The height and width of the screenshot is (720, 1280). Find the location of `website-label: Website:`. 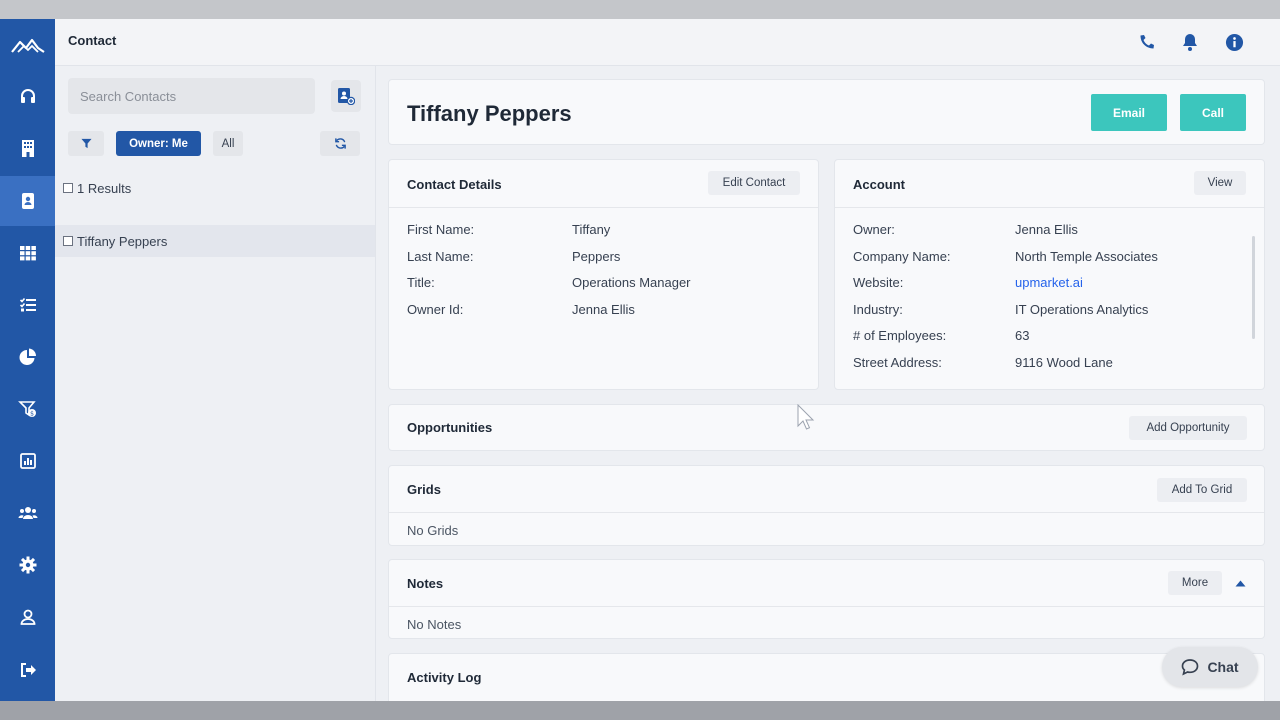

website-label: Website: is located at coordinates (878, 282).